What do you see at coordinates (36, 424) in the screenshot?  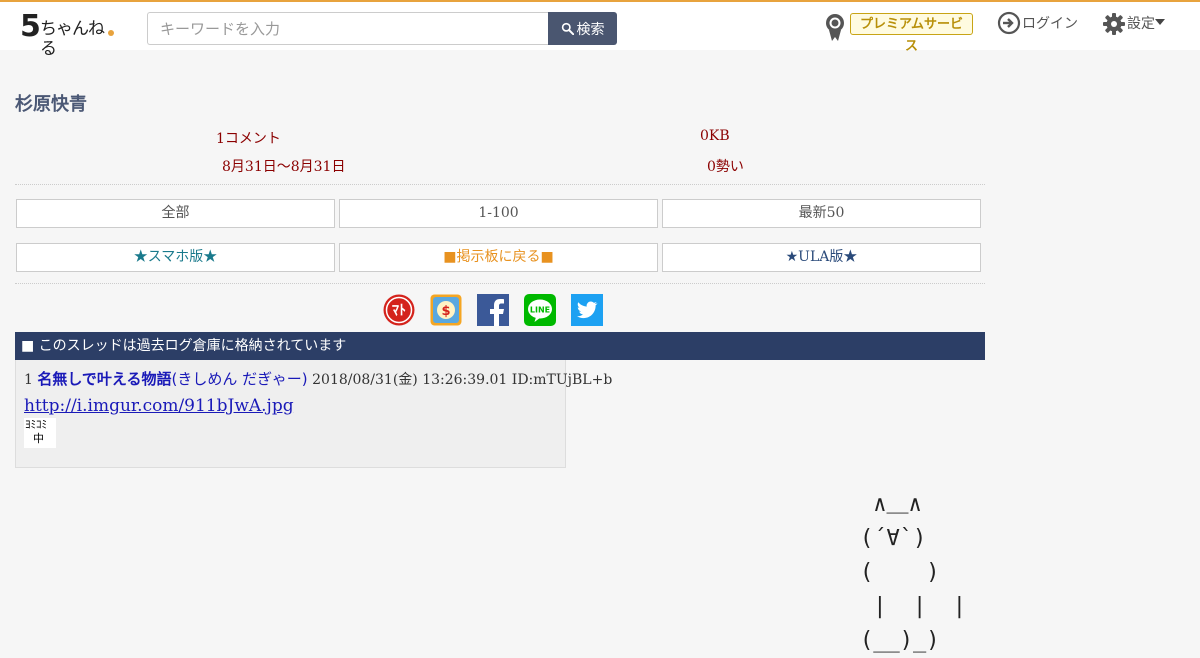 I see `thumbnail-label: ﾖﾐｺﾐ` at bounding box center [36, 424].